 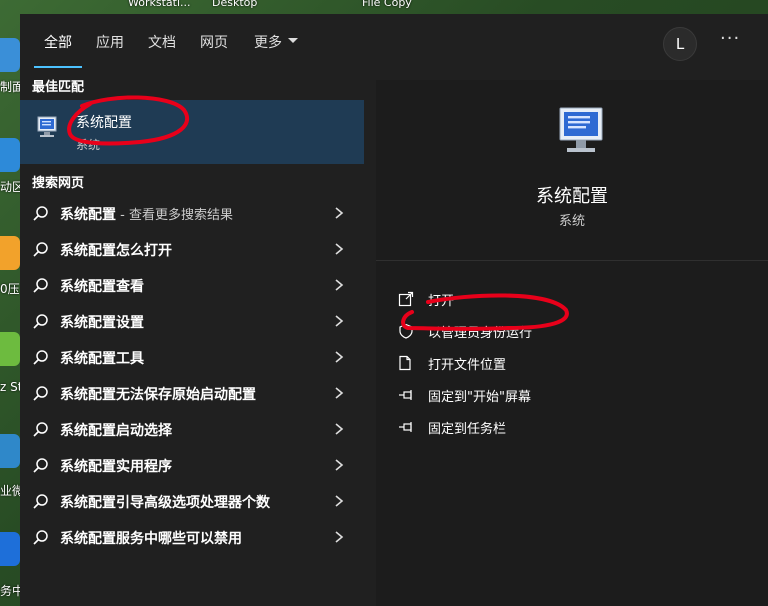 What do you see at coordinates (104, 123) in the screenshot?
I see `best-match-name: 系统配置` at bounding box center [104, 123].